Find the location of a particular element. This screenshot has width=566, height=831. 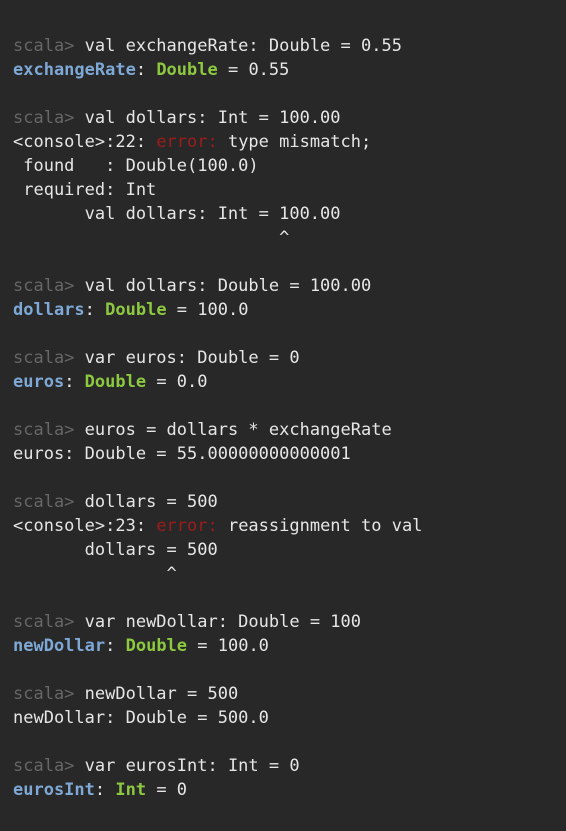

input-line: scala> newDollar = 500 is located at coordinates (289, 694).